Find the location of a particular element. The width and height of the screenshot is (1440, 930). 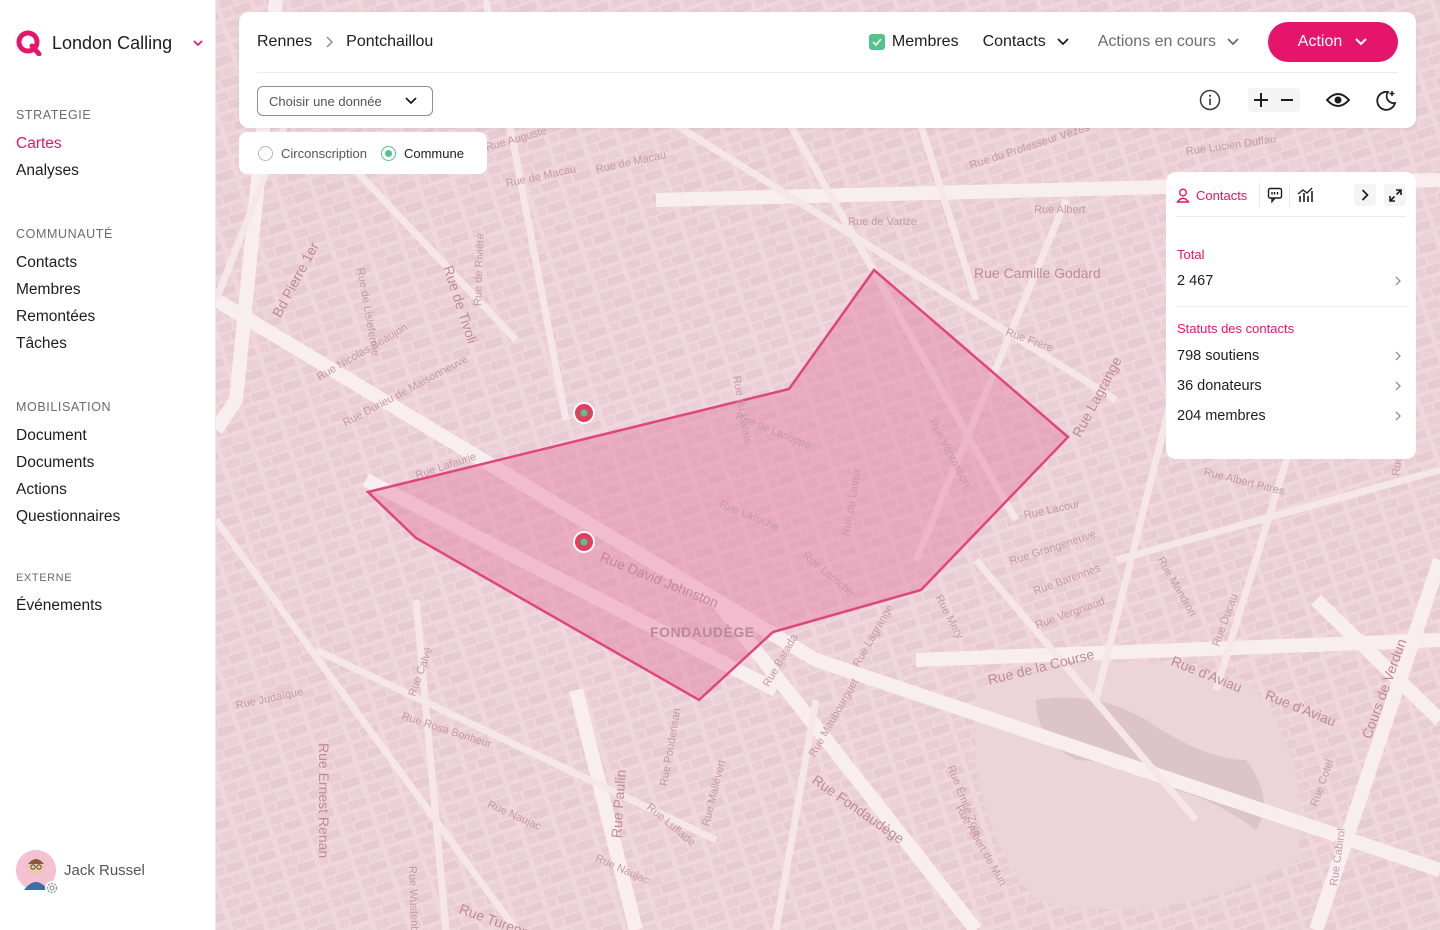

map-tools is located at coordinates (1298, 100).